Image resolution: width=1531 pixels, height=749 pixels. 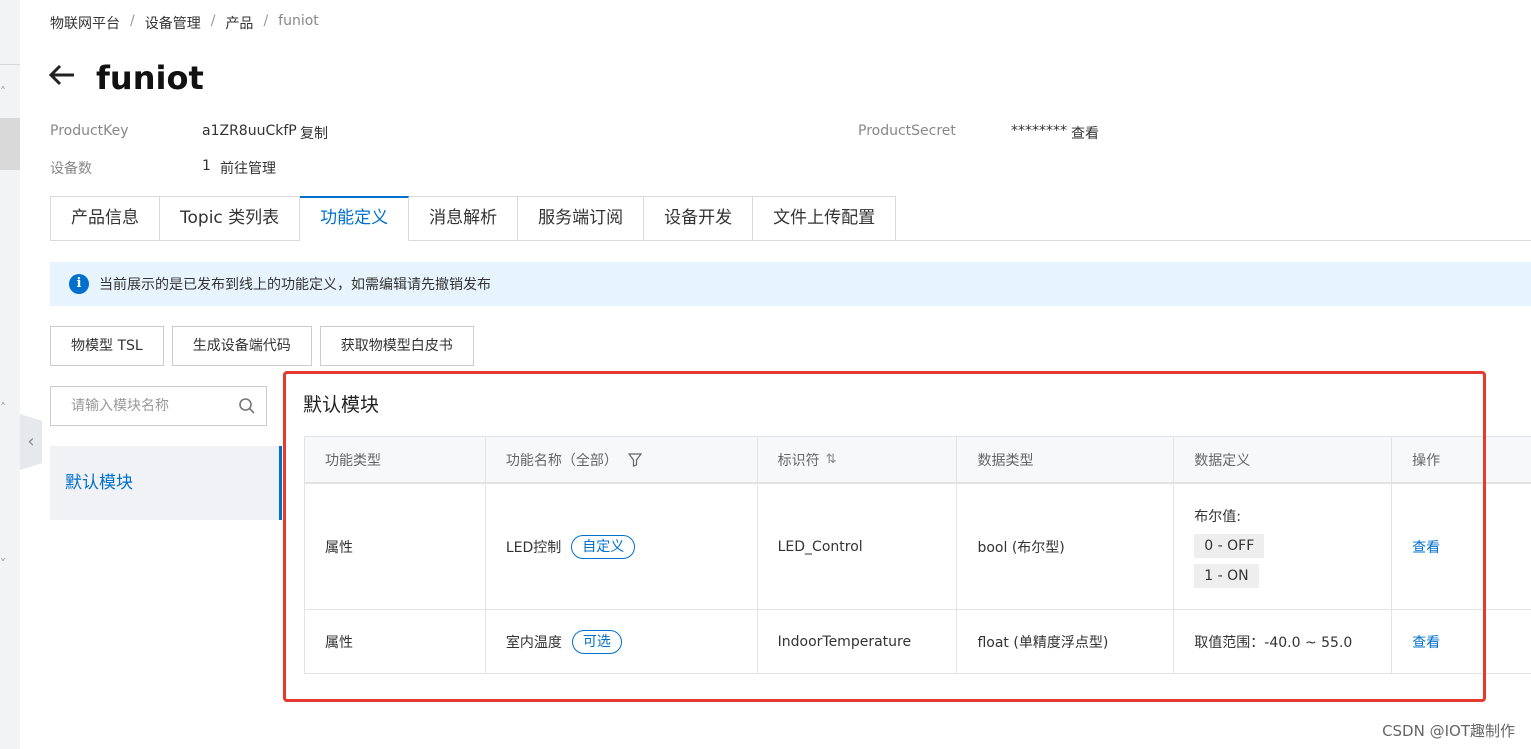 What do you see at coordinates (533, 547) in the screenshot?
I see `feature-name: LED控制` at bounding box center [533, 547].